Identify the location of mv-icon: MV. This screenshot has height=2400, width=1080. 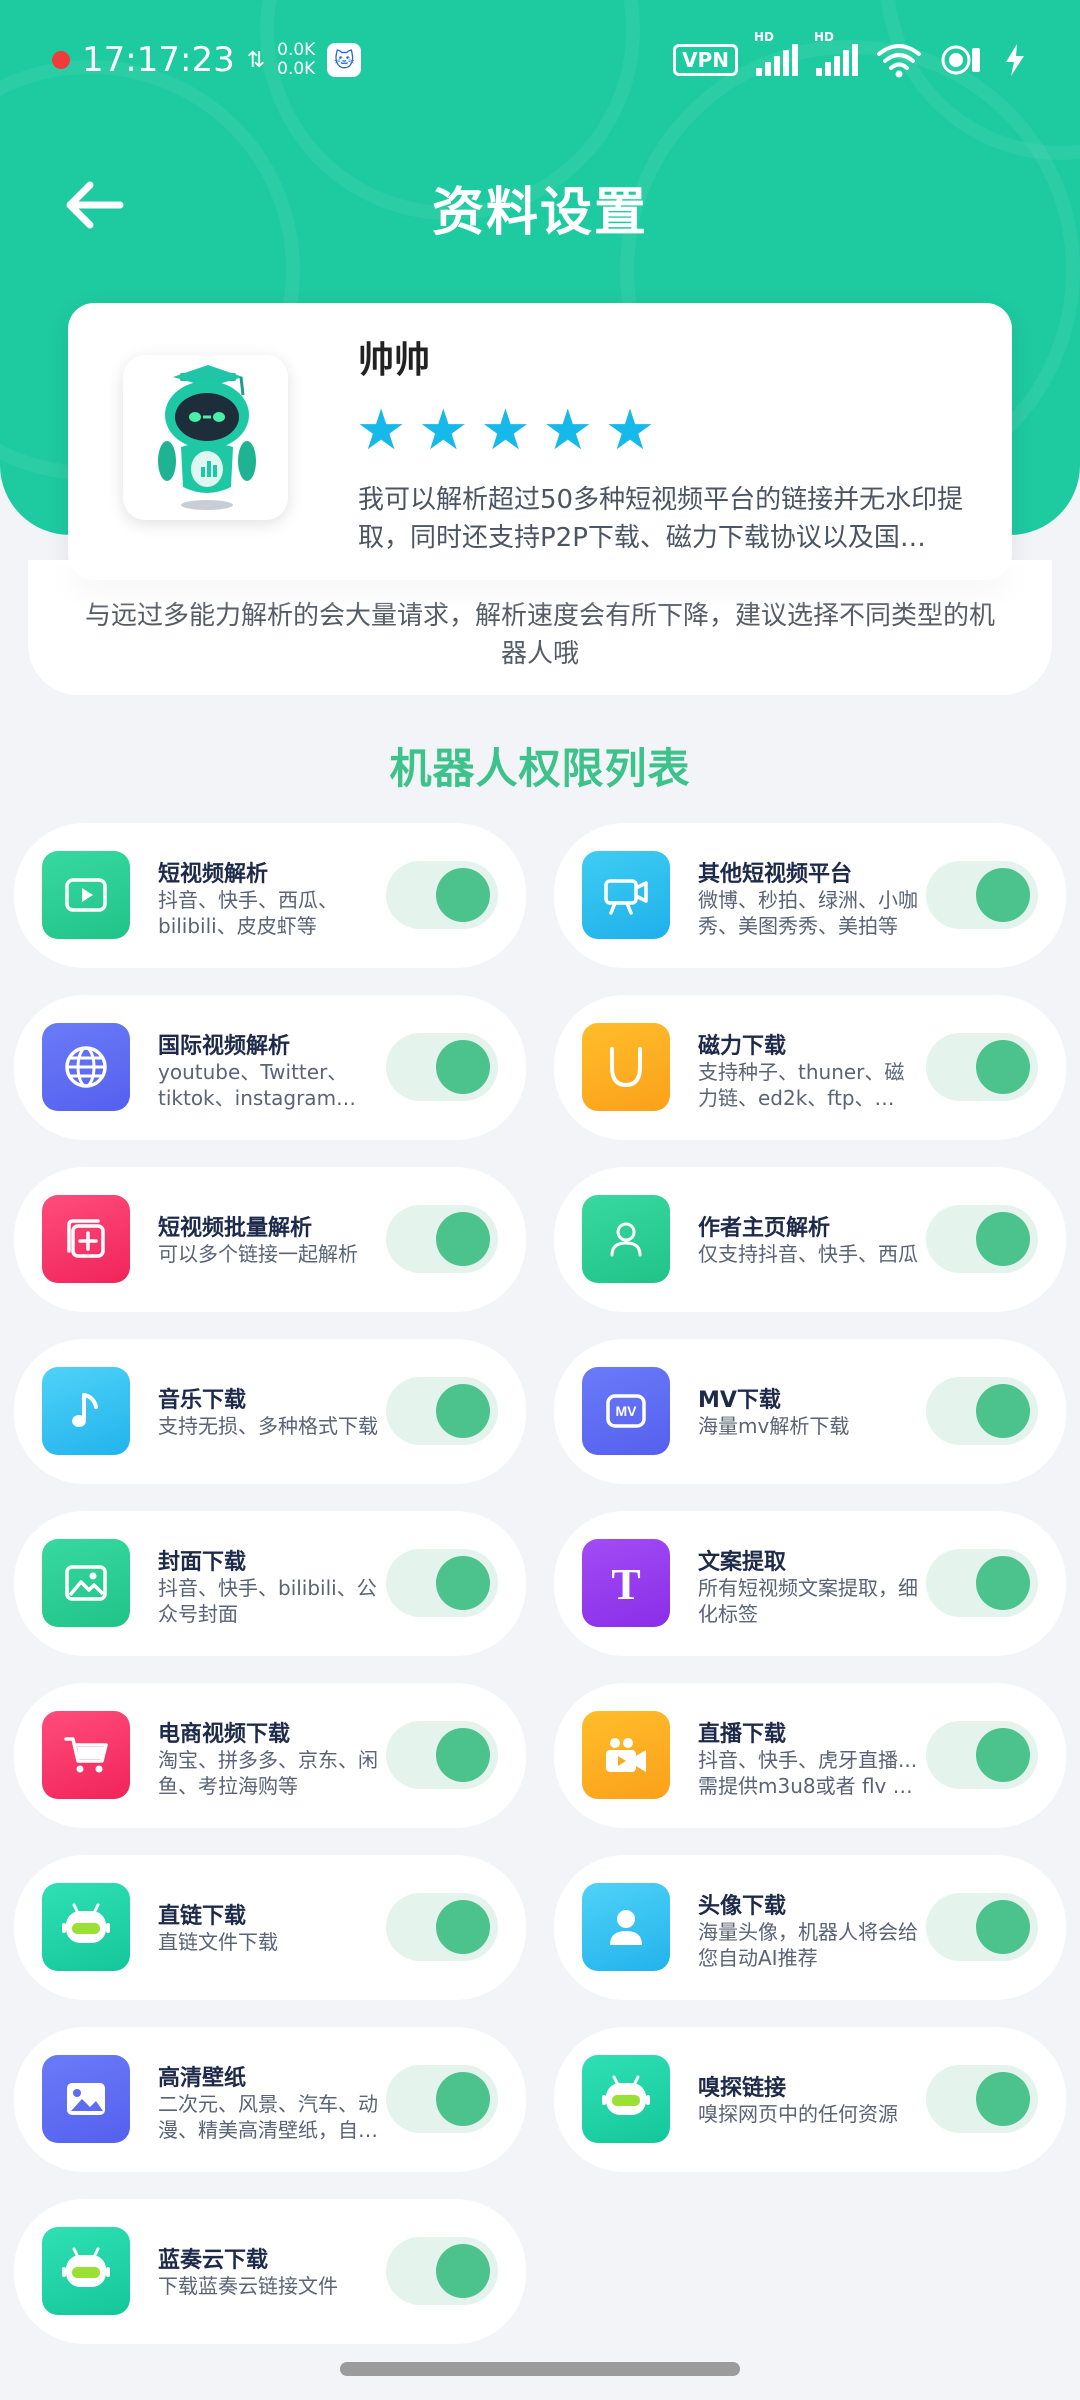
(626, 1411).